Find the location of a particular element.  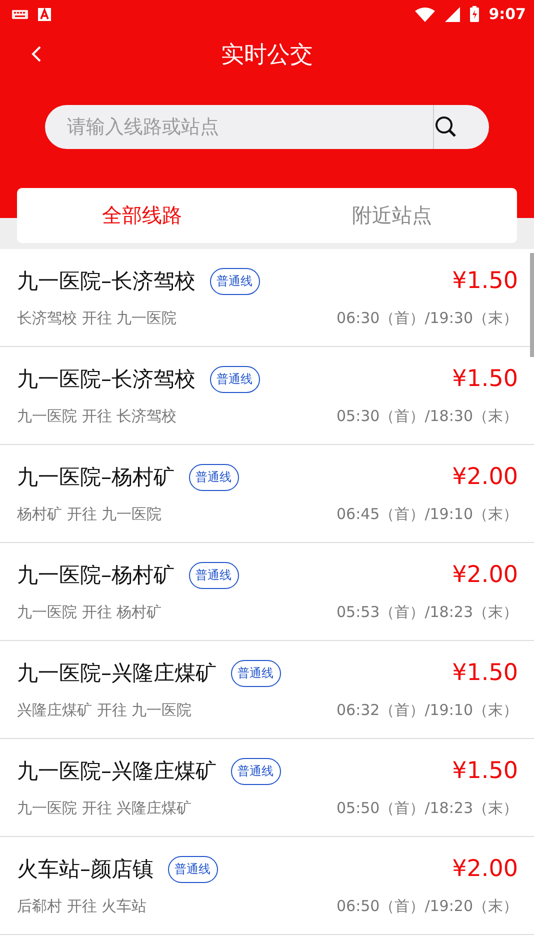

route-item: 九一医院–杨村矿 普通线 ¥2.00 杨村矿 开往 九一医院 06:45（首）/19:10（末） is located at coordinates (267, 494).